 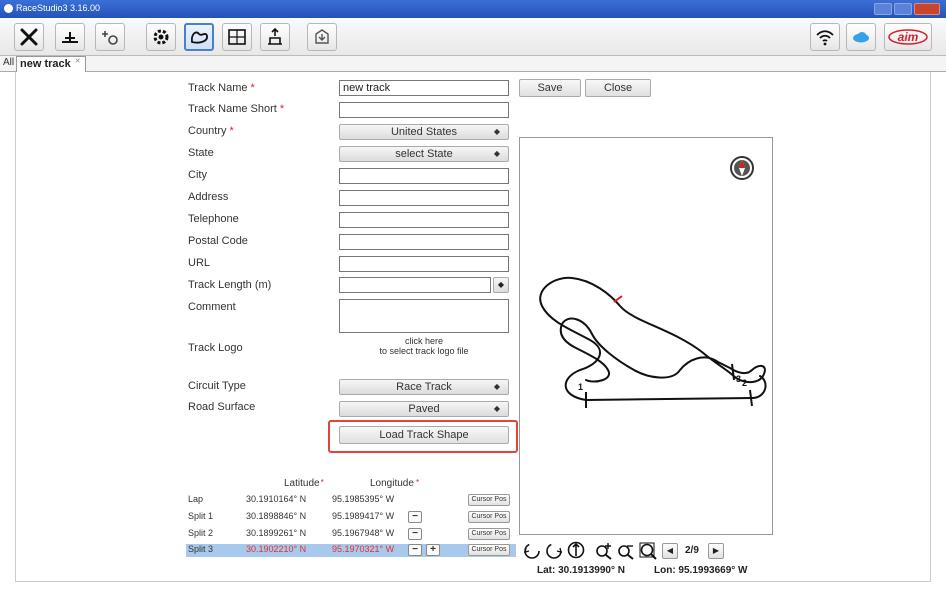 What do you see at coordinates (501, 285) in the screenshot?
I see `track-length-unit-select: ◆` at bounding box center [501, 285].